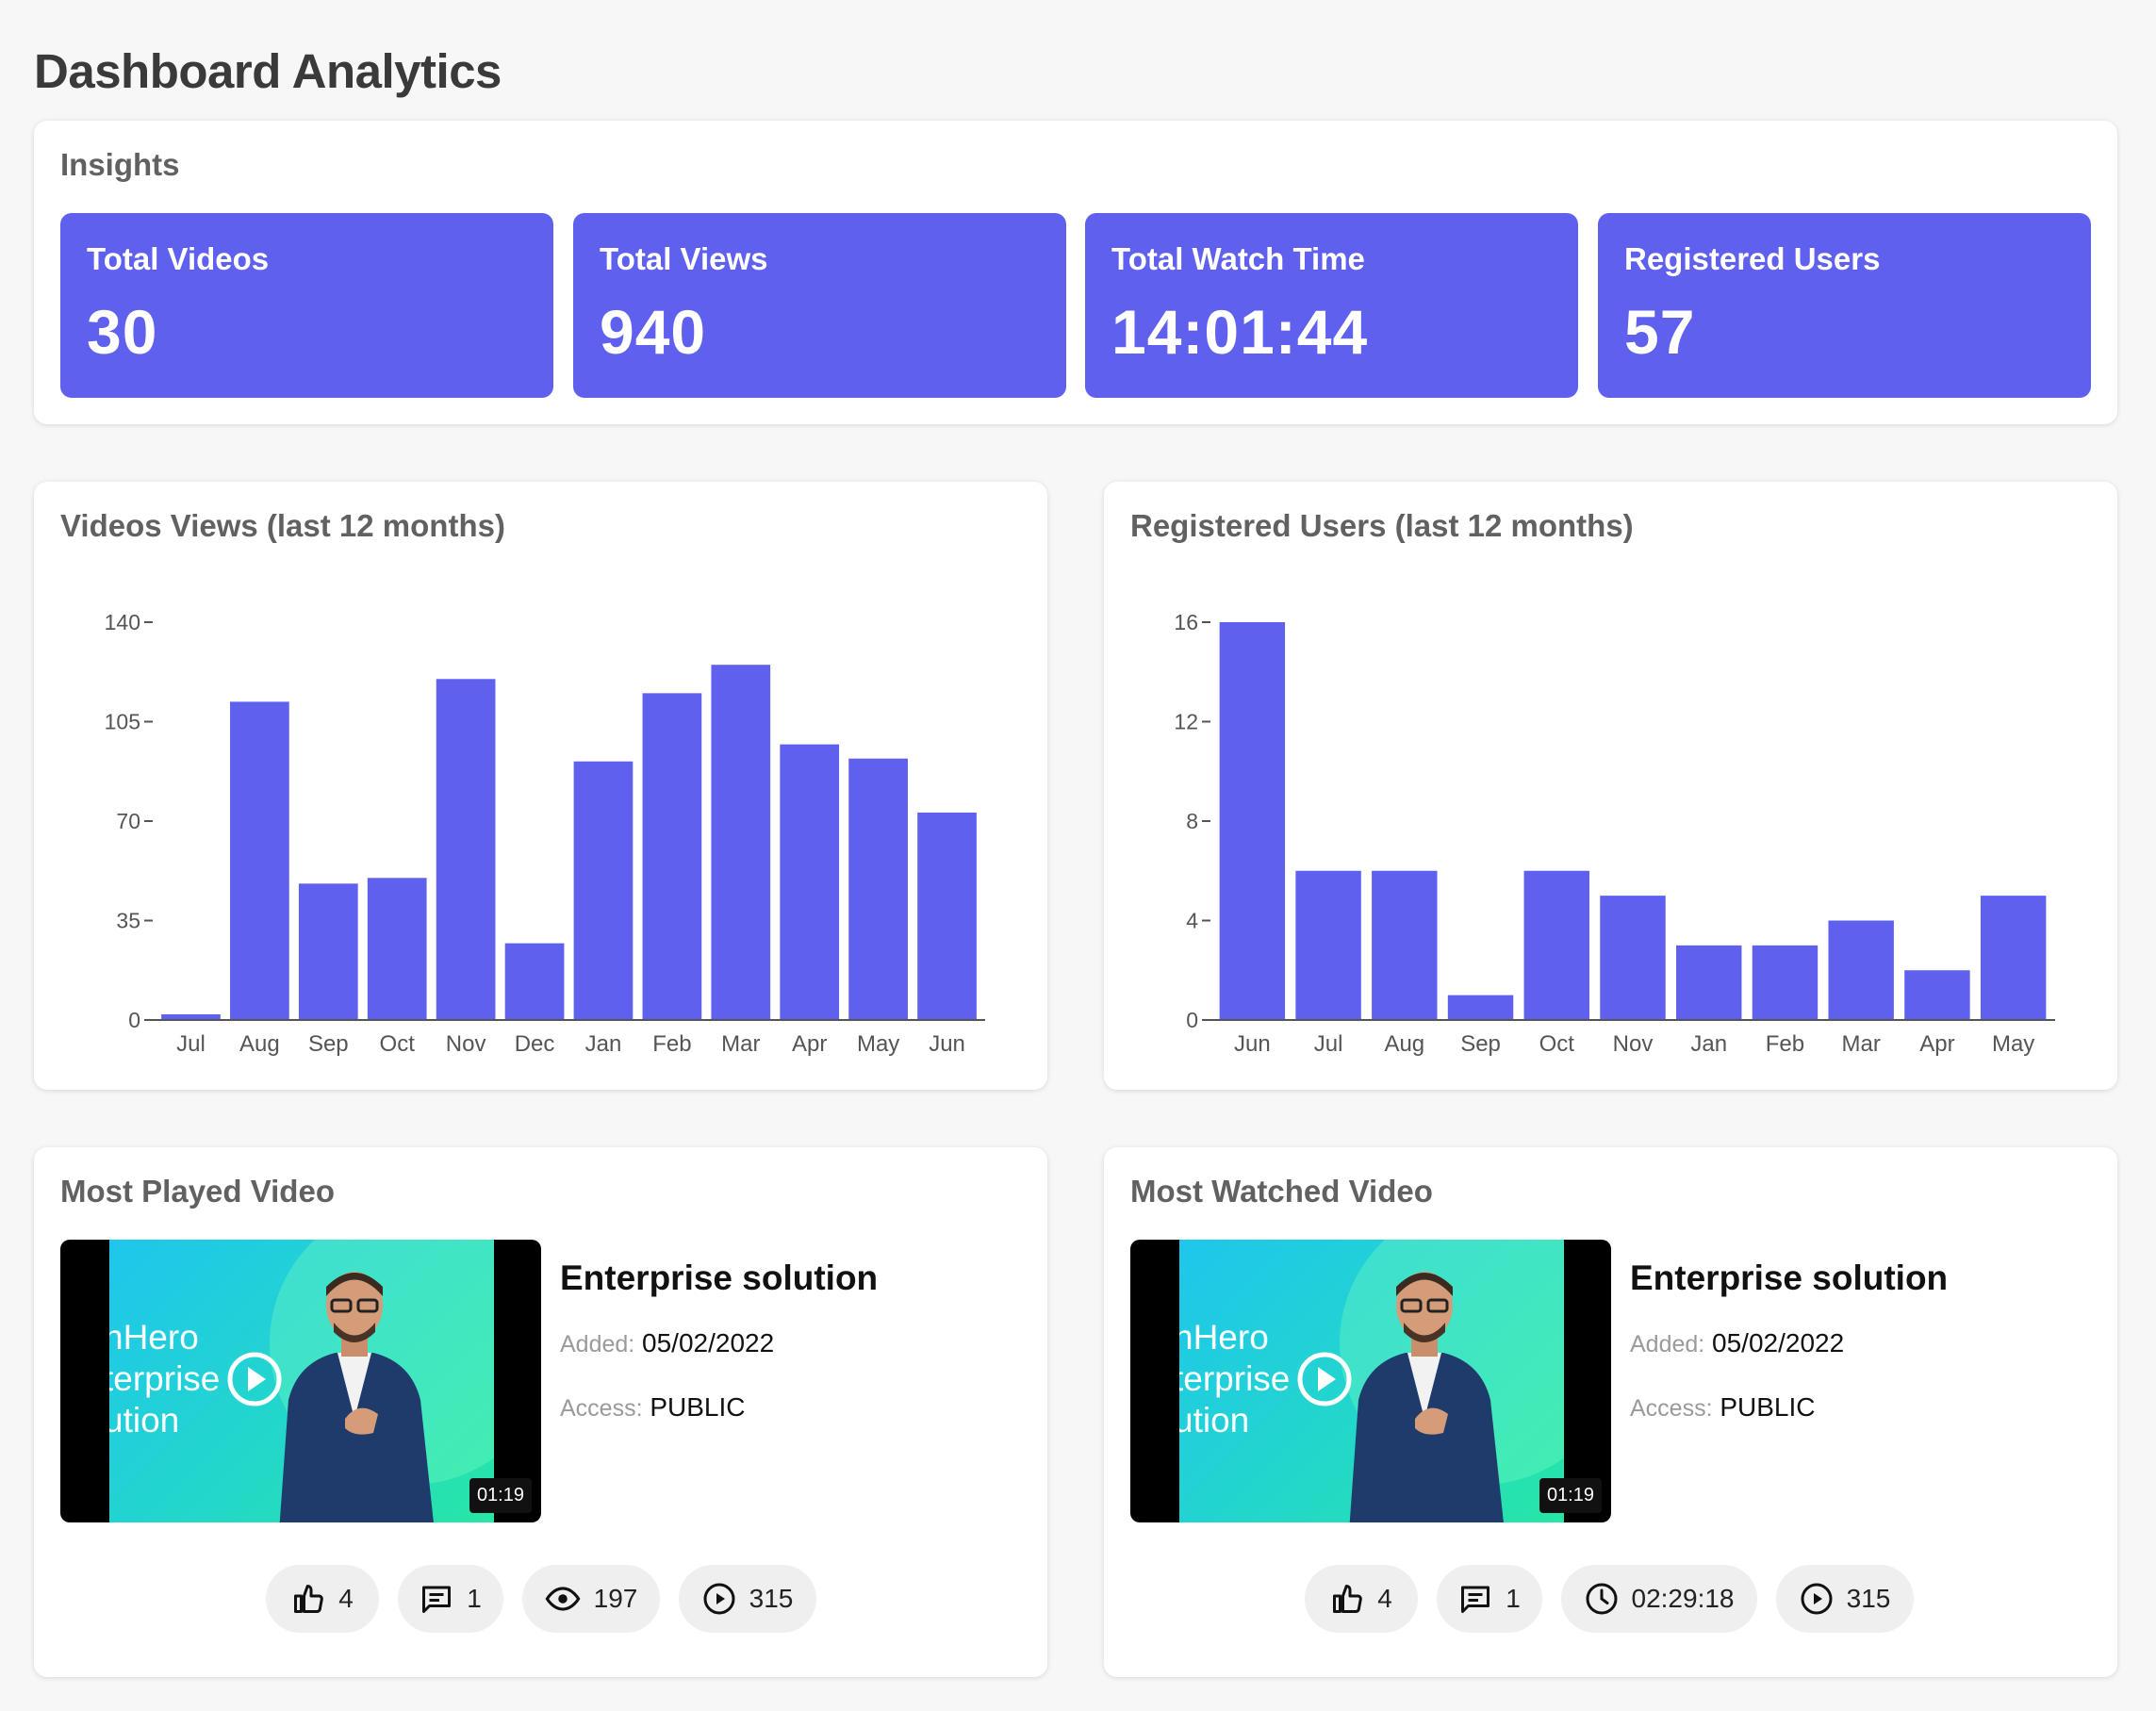 The width and height of the screenshot is (2156, 1711). What do you see at coordinates (1601, 1599) in the screenshot?
I see `clock-icon` at bounding box center [1601, 1599].